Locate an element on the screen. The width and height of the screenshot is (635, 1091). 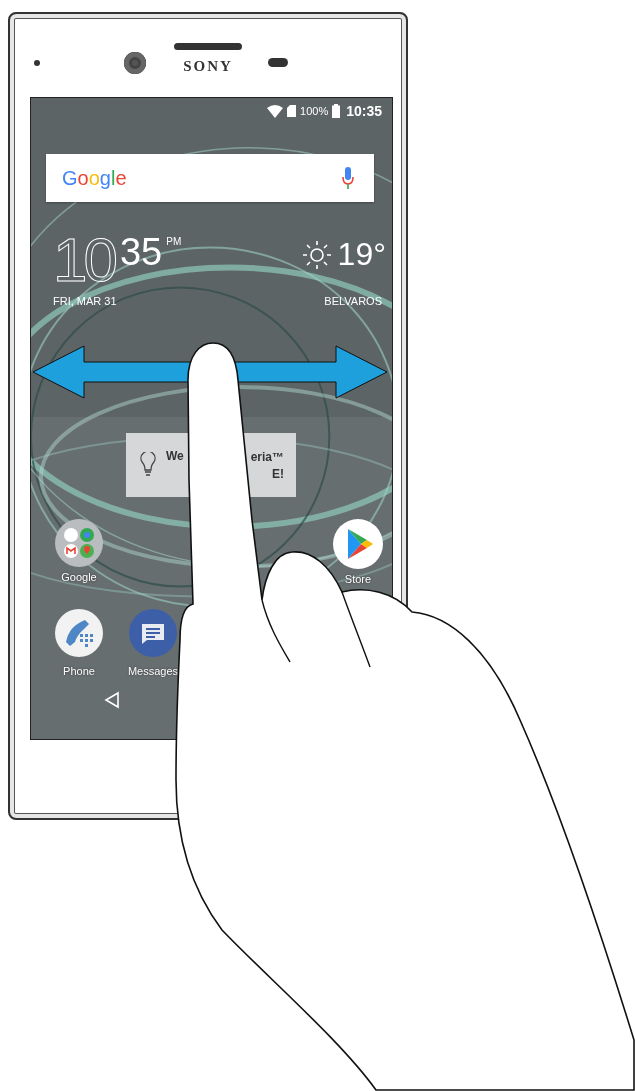
clock-date: FRI, MAR 31 is located at coordinates (85, 301).